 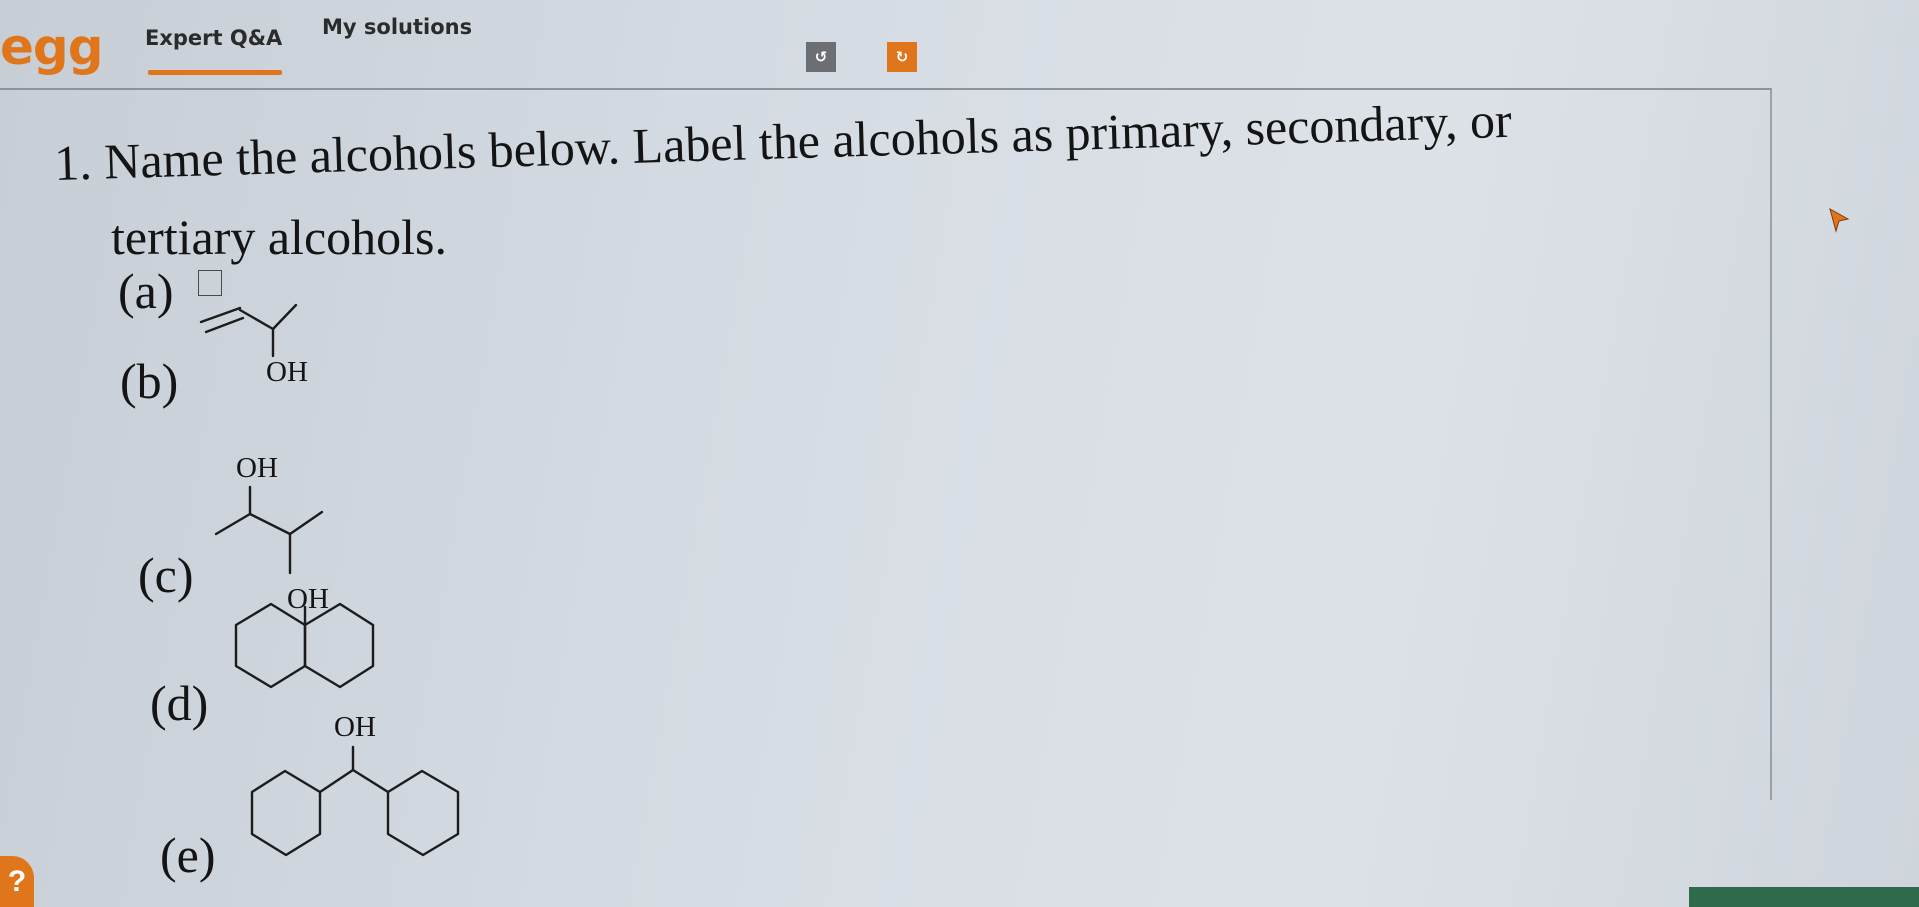 What do you see at coordinates (304, 645) in the screenshot?
I see `structure-d` at bounding box center [304, 645].